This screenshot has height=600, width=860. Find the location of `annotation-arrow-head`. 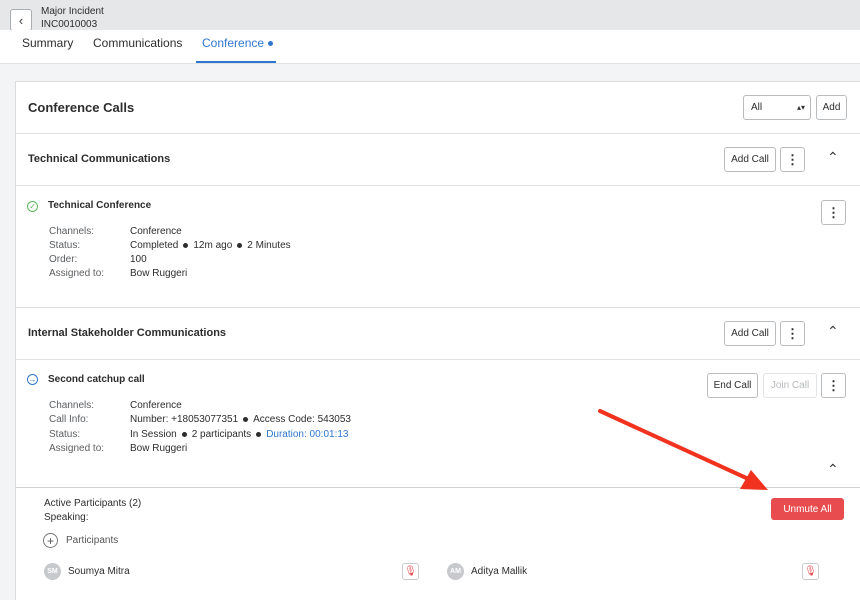

annotation-arrow-head is located at coordinates (754, 480).